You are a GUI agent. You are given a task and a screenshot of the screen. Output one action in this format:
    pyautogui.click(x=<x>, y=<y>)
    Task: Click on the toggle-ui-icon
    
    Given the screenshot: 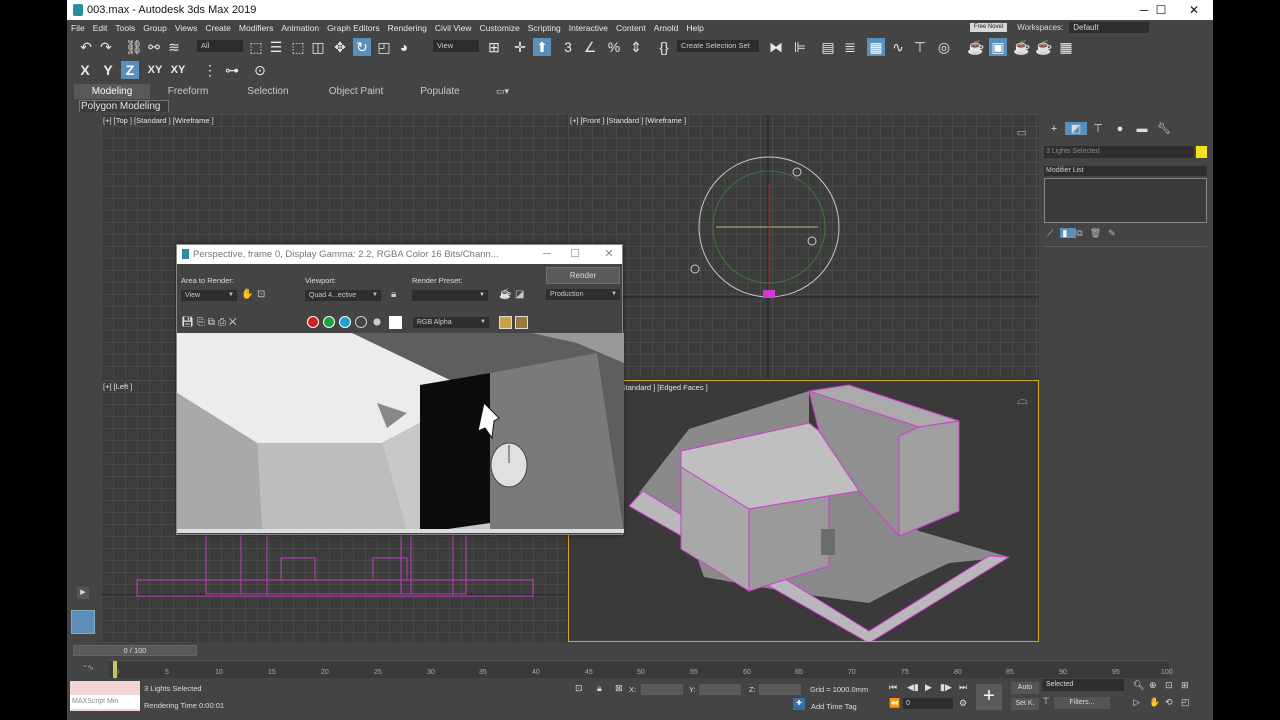 What is the action you would take?
    pyautogui.click(x=521, y=322)
    